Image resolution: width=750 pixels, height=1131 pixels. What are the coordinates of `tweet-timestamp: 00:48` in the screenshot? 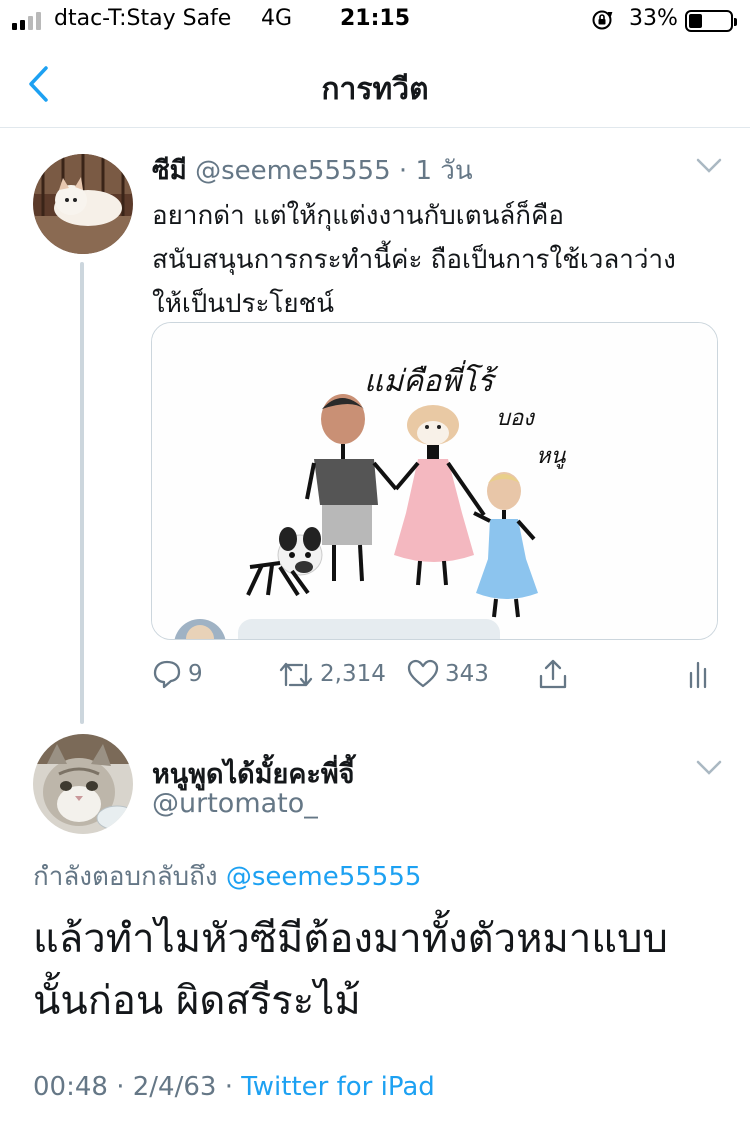 It's located at (70, 1087).